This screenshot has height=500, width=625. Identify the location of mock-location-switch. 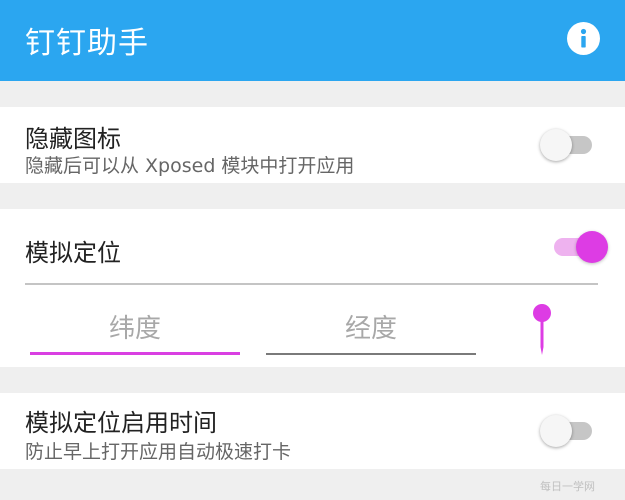
(578, 247).